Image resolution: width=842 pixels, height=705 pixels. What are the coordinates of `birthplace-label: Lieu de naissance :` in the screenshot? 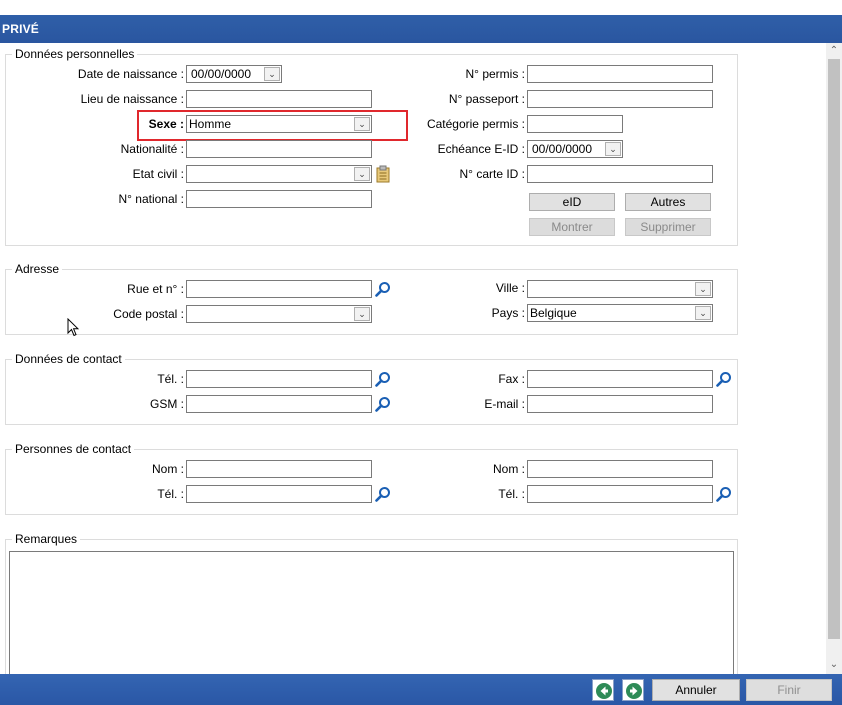 It's located at (132, 99).